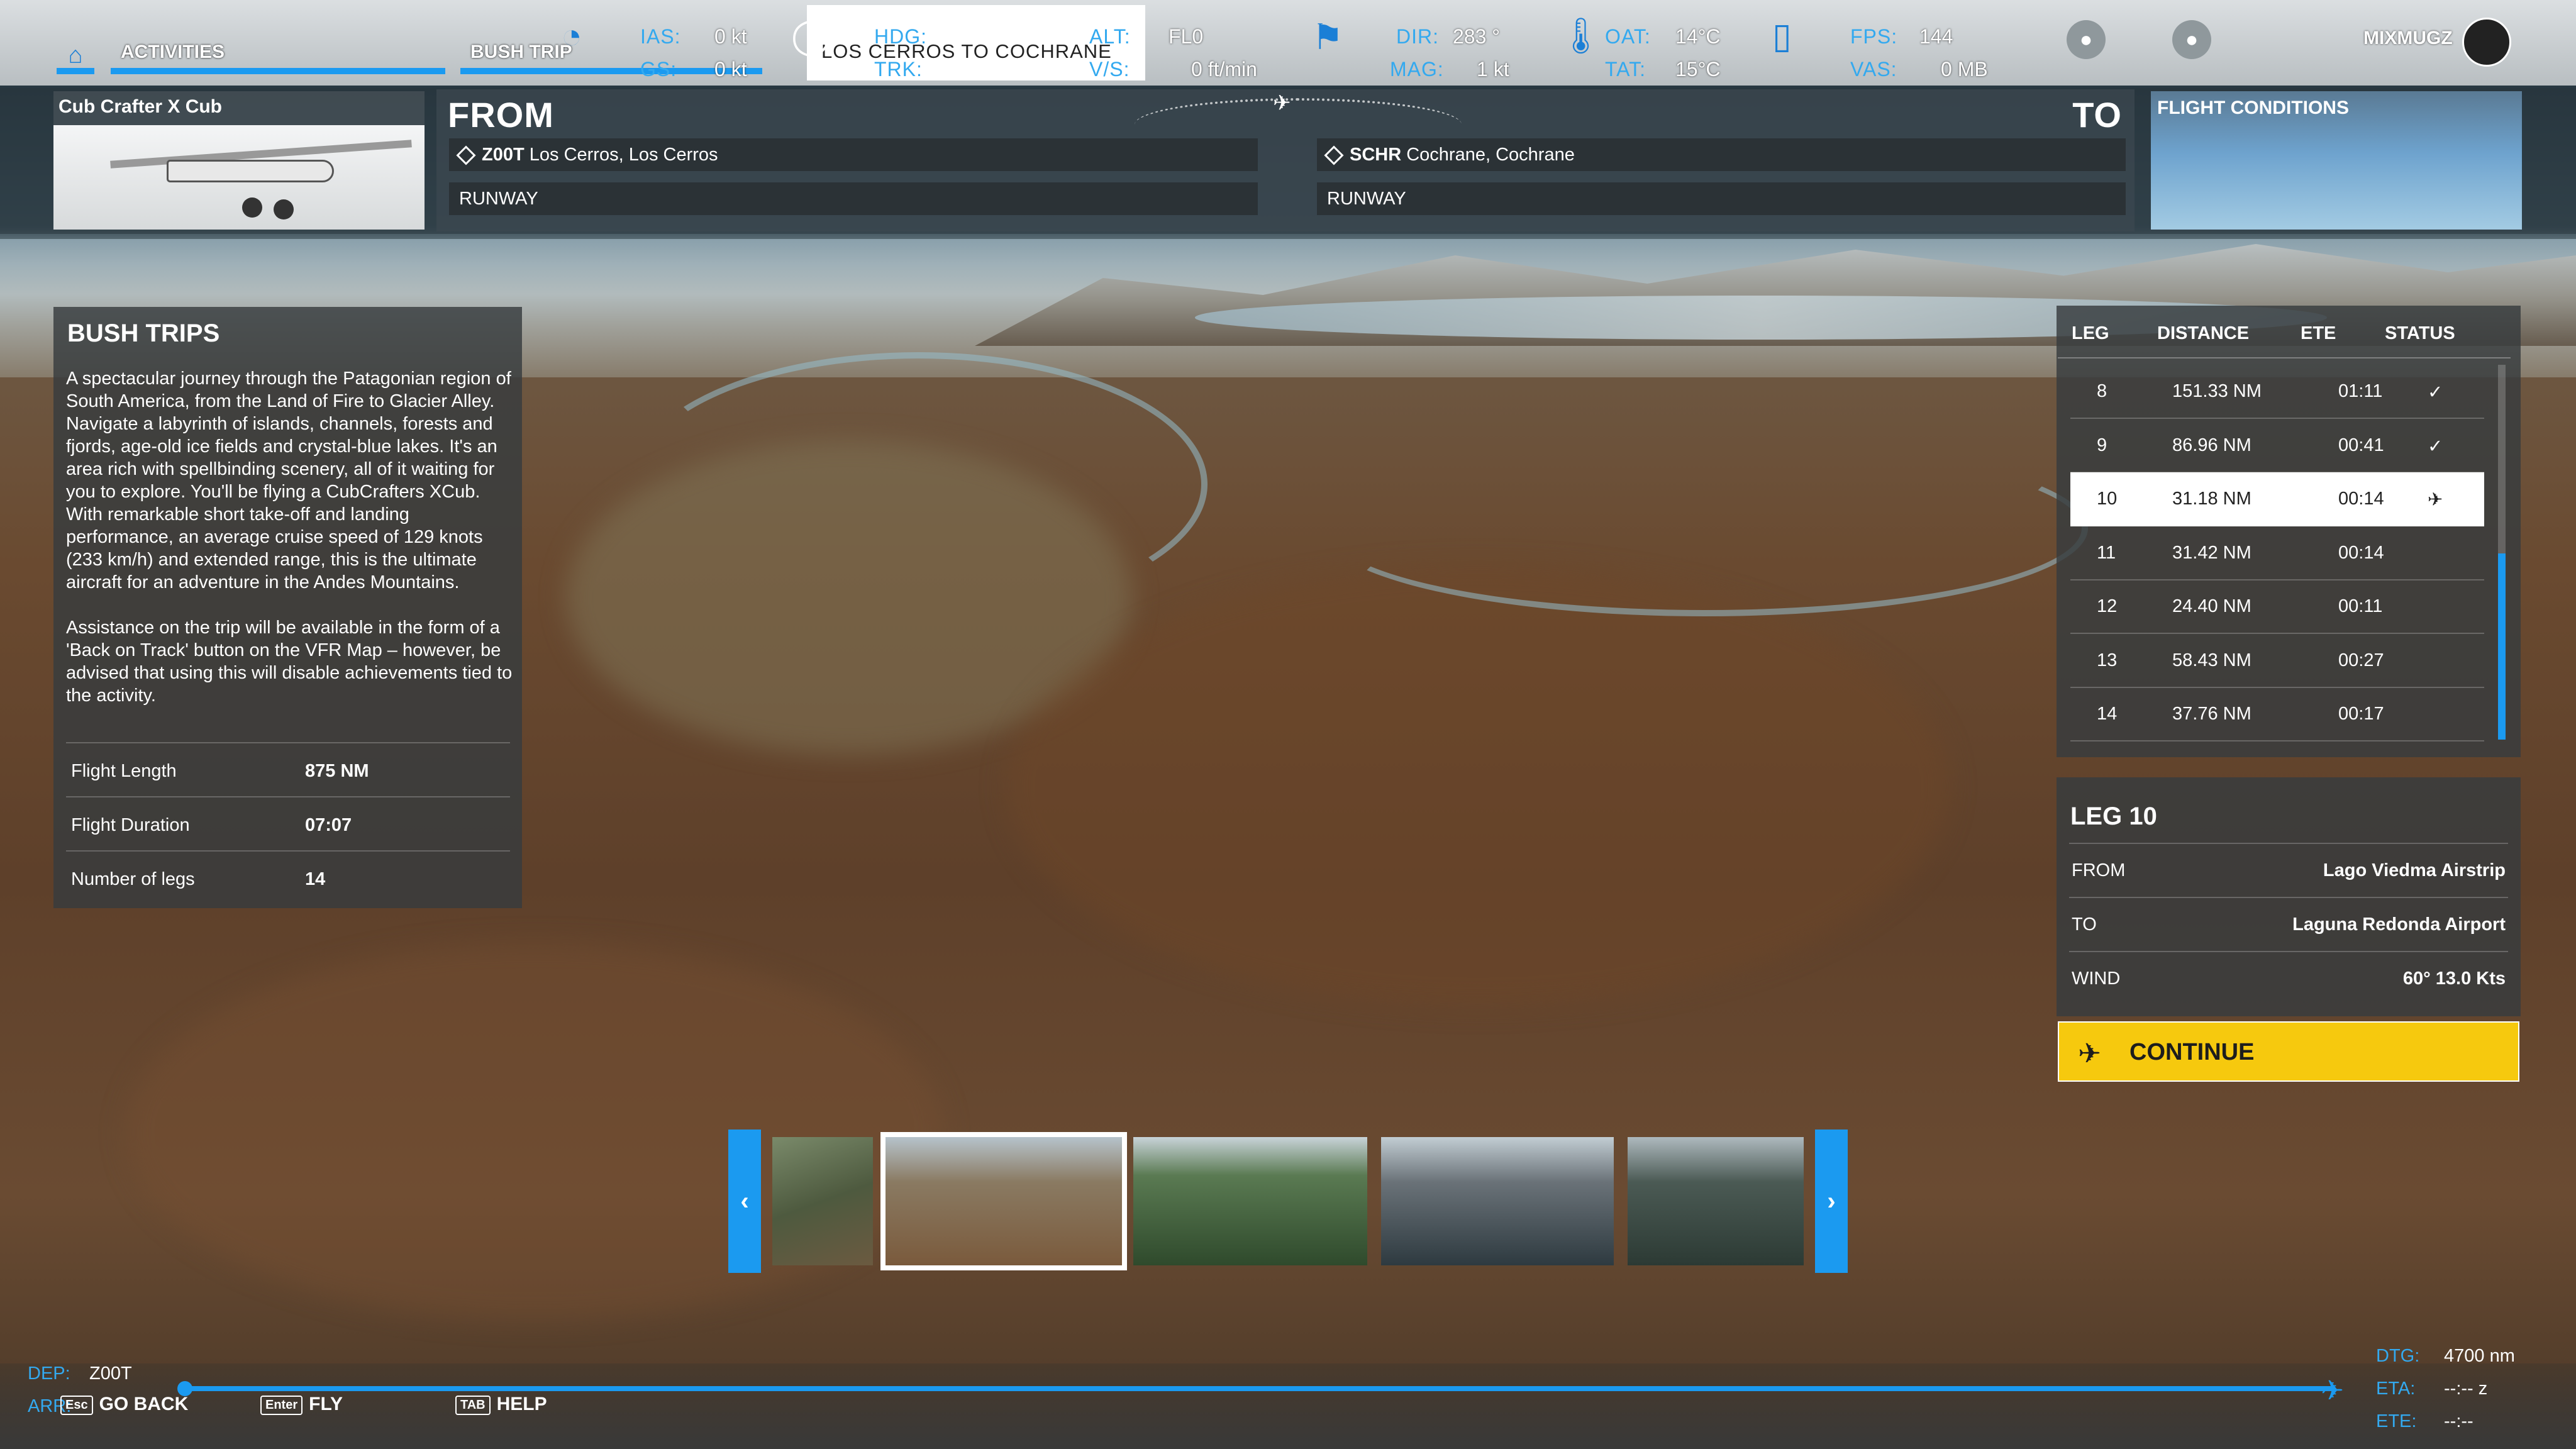 The height and width of the screenshot is (1449, 2576). What do you see at coordinates (2420, 333) in the screenshot?
I see `col-status: STATUS` at bounding box center [2420, 333].